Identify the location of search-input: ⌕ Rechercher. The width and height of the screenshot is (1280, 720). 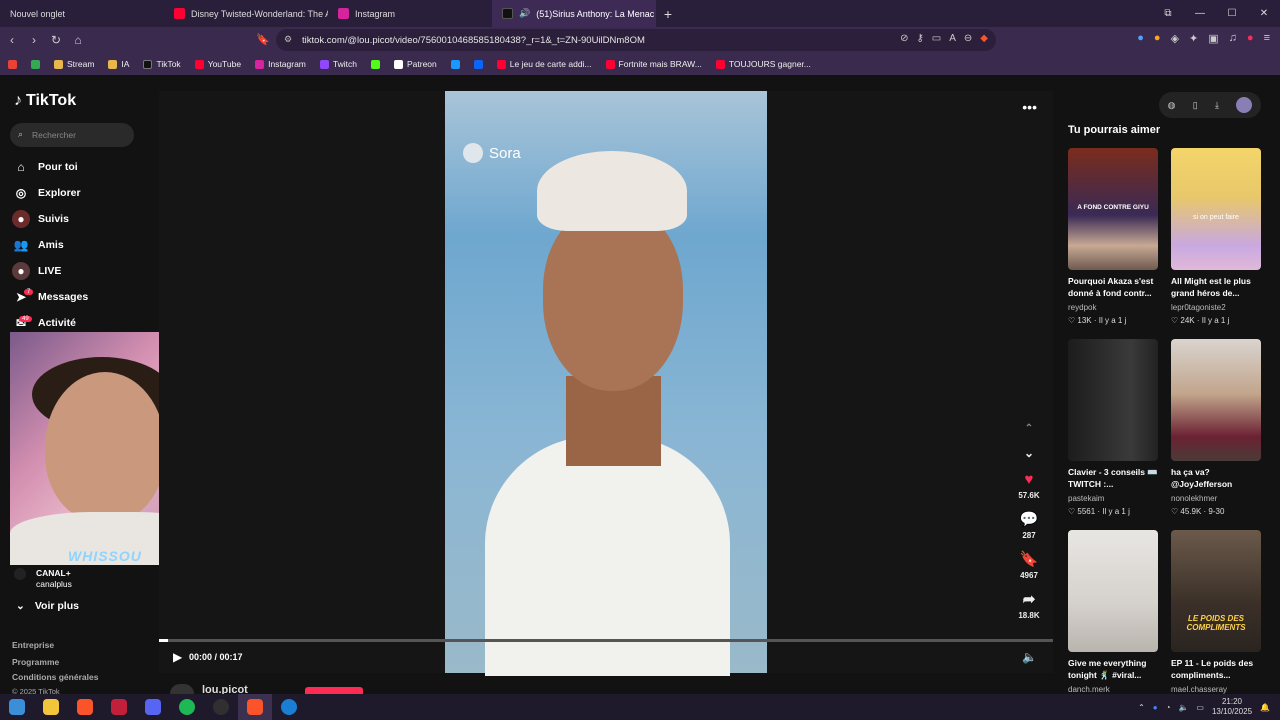
(72, 135).